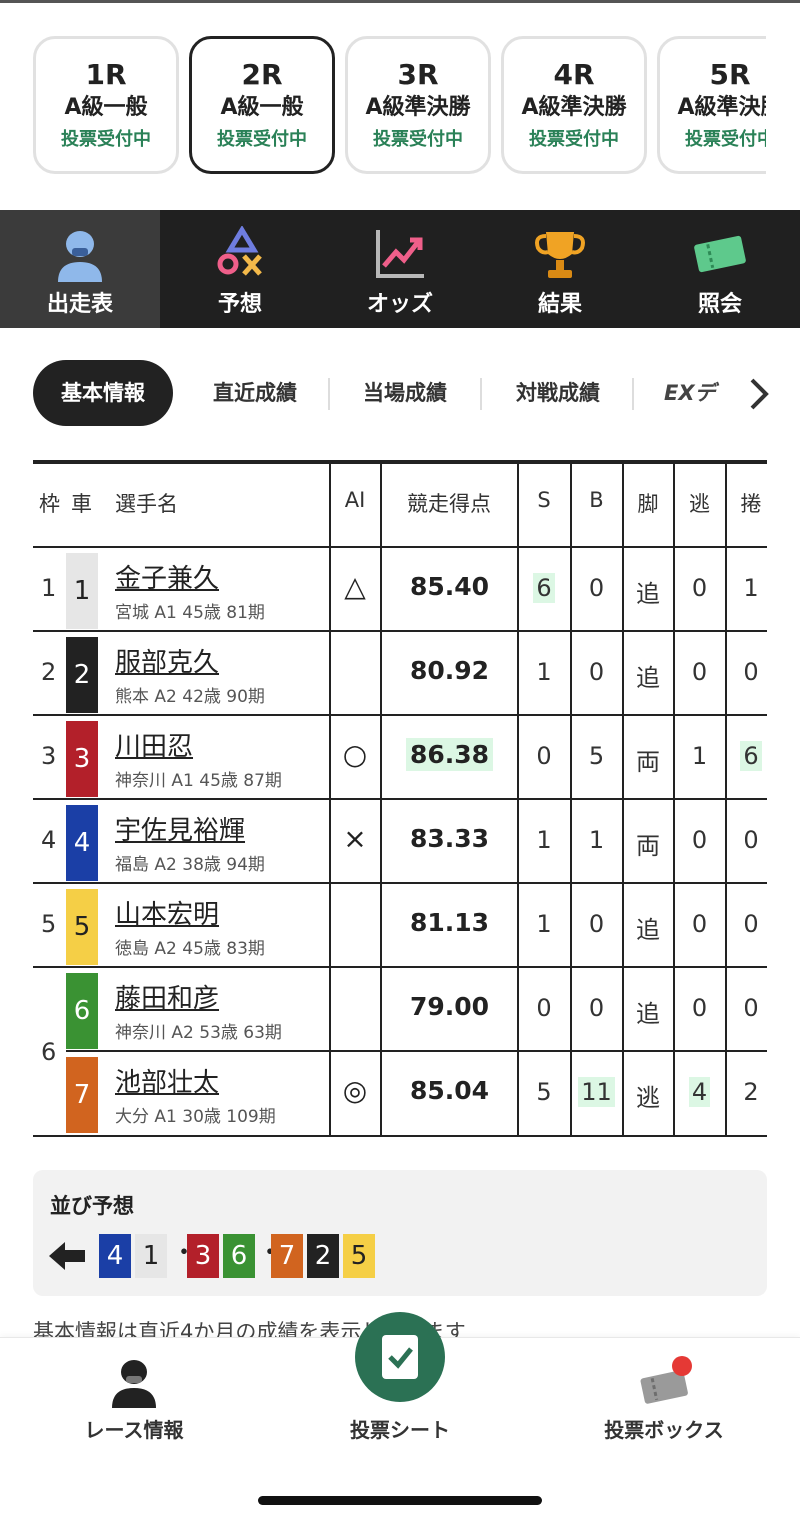  What do you see at coordinates (400, 1430) in the screenshot?
I see `bottom-tab-label: 投票シート` at bounding box center [400, 1430].